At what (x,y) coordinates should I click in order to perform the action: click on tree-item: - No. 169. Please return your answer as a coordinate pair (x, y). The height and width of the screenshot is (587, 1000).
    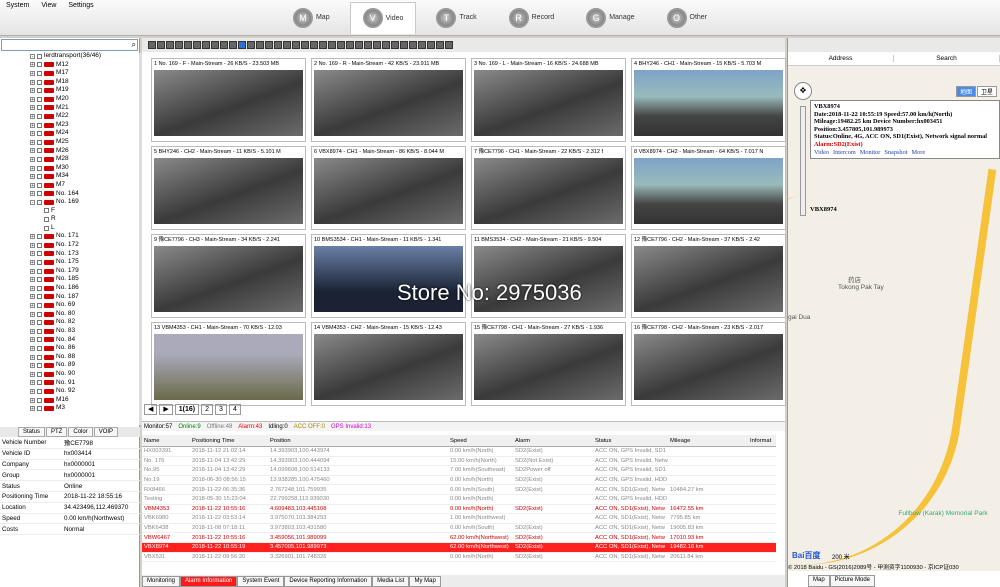
    Looking at the image, I should click on (84, 202).